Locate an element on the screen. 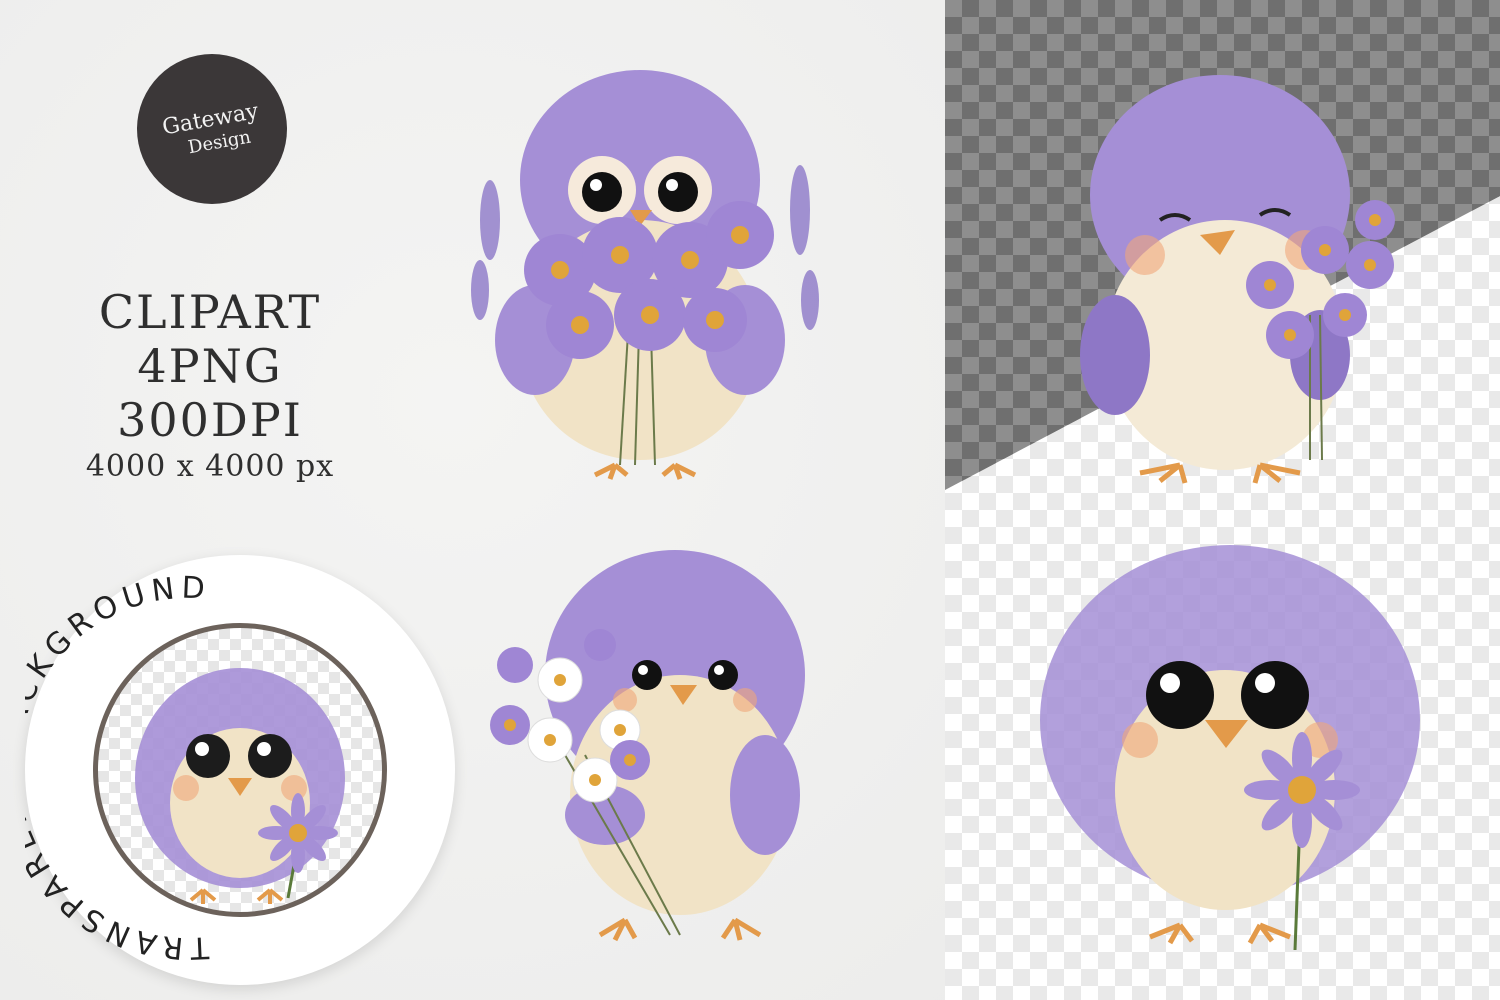 Image resolution: width=1500 pixels, height=1000 pixels. bird-illustration-daisies-bottom is located at coordinates (647, 746).